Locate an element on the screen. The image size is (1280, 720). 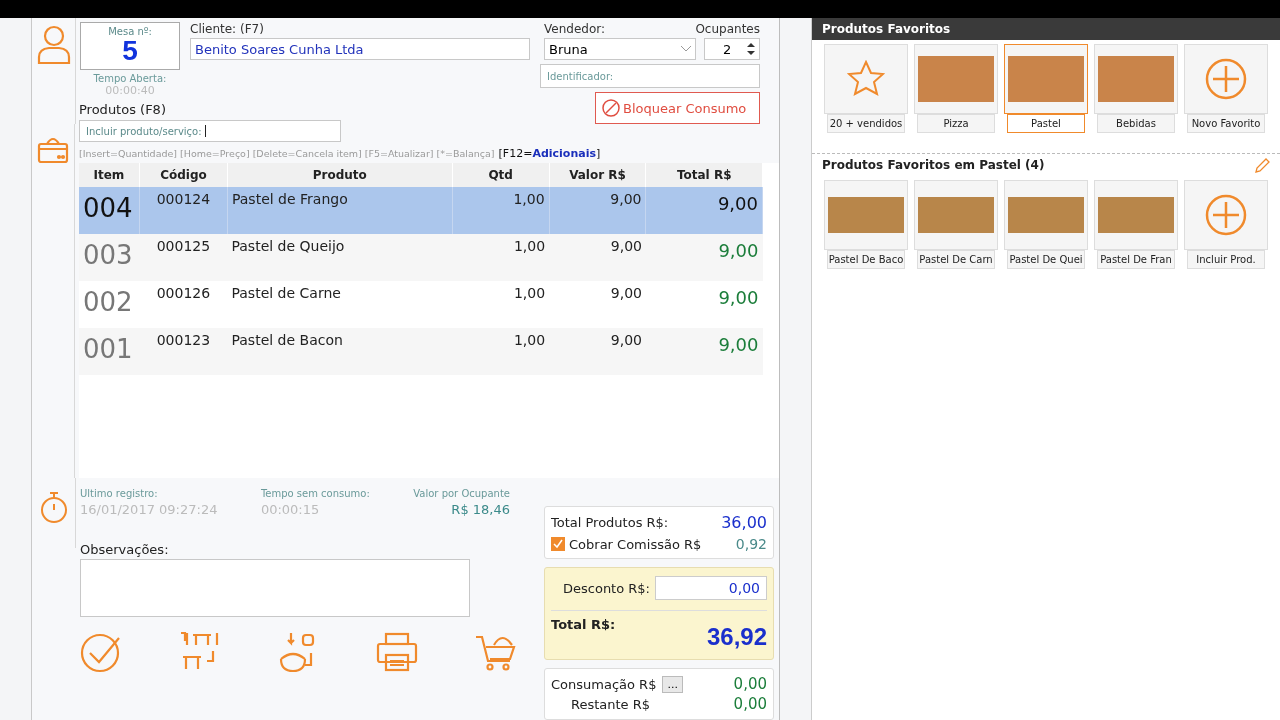
product-cell: Pastel de Queijo is located at coordinates (340, 257).